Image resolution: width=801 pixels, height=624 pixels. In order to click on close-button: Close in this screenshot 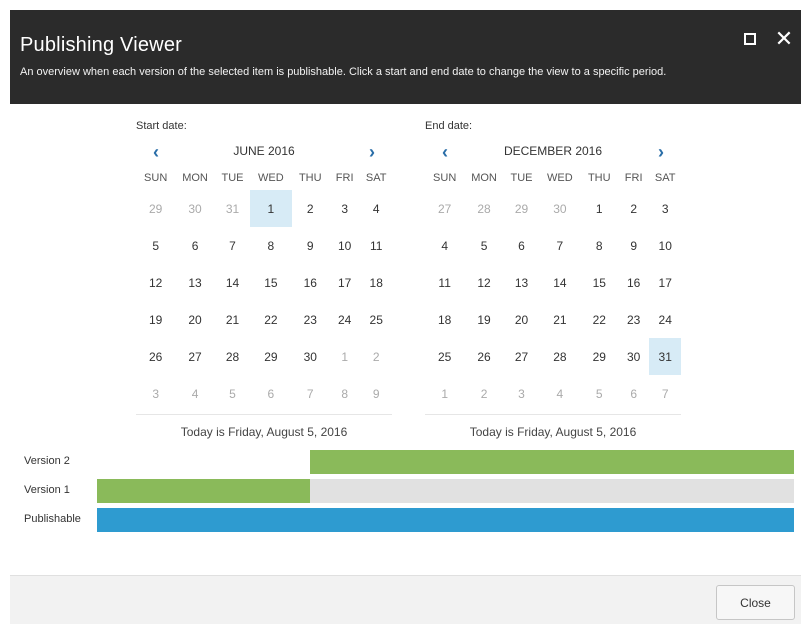, I will do `click(755, 602)`.